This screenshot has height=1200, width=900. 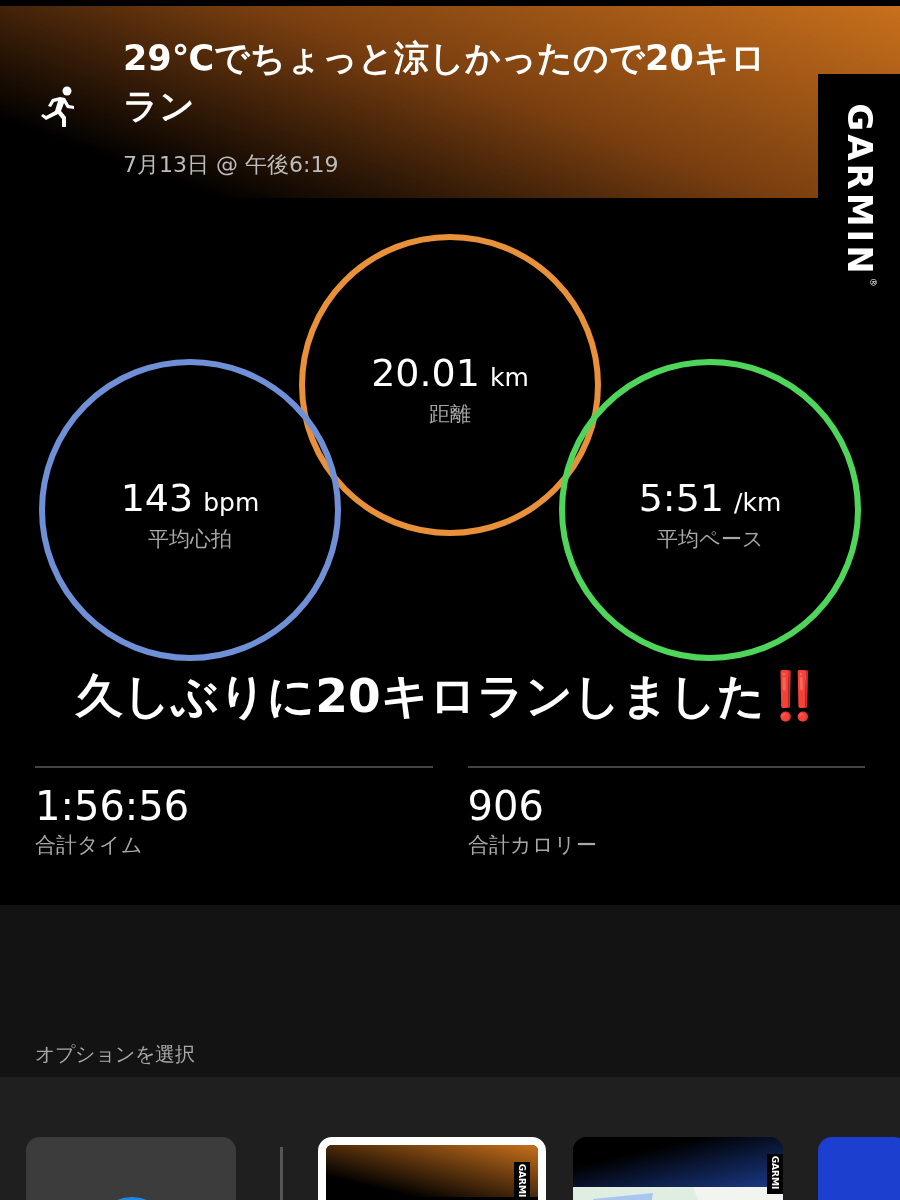 I want to click on metric-label: 平均心拍, so click(x=190, y=539).